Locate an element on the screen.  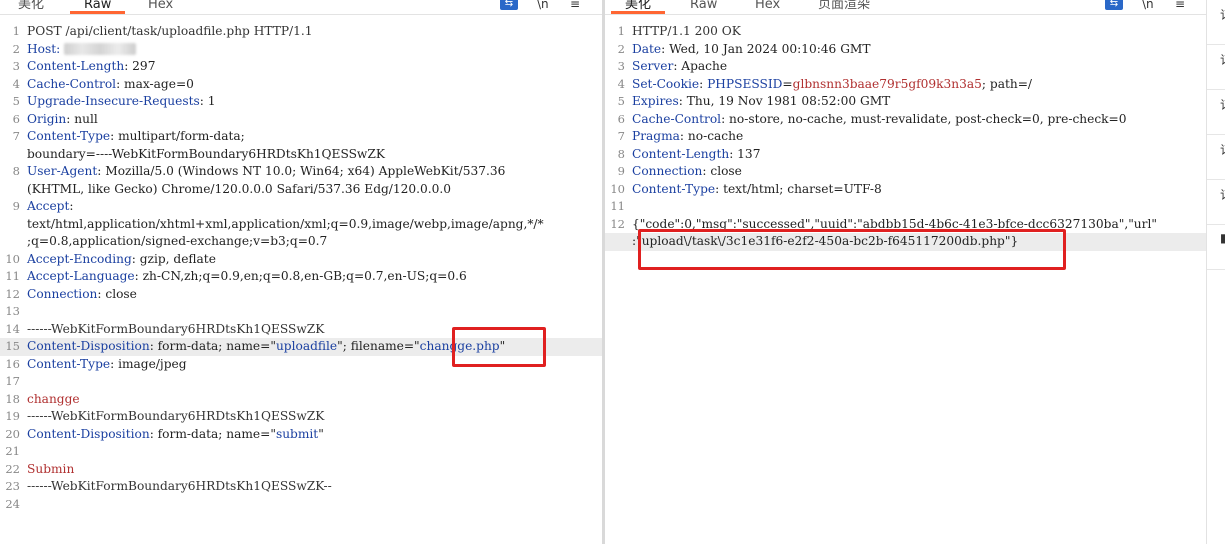
token: User-Agent is located at coordinates (62, 171).